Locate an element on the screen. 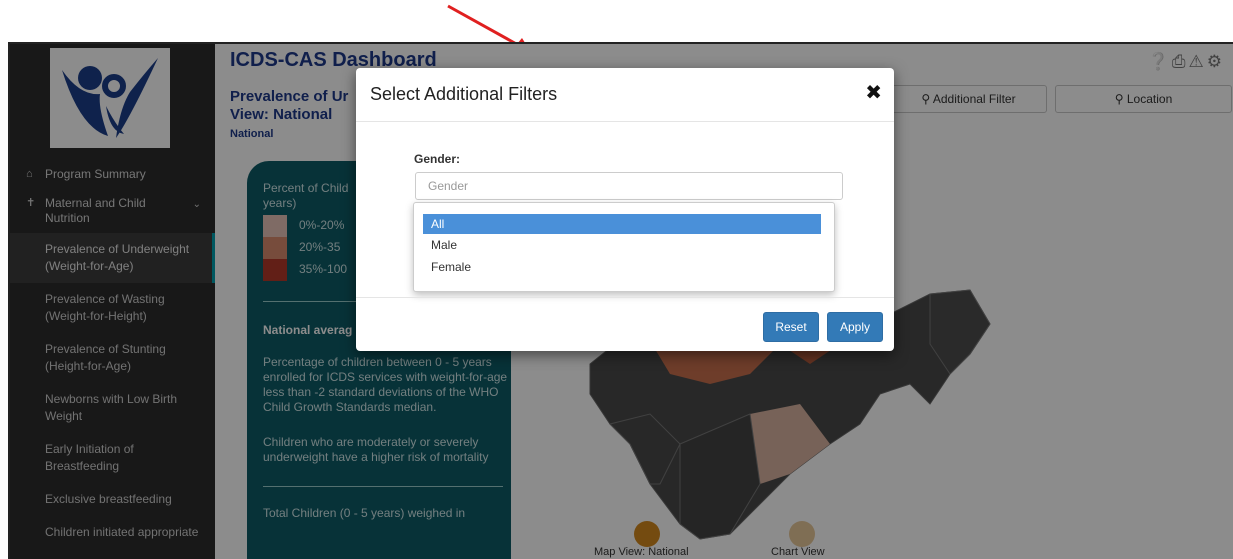  gender-dropdown-list: All Male Female is located at coordinates (624, 247).